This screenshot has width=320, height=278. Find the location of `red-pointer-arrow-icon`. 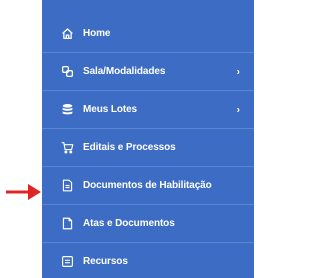

red-pointer-arrow-icon is located at coordinates (23, 192).